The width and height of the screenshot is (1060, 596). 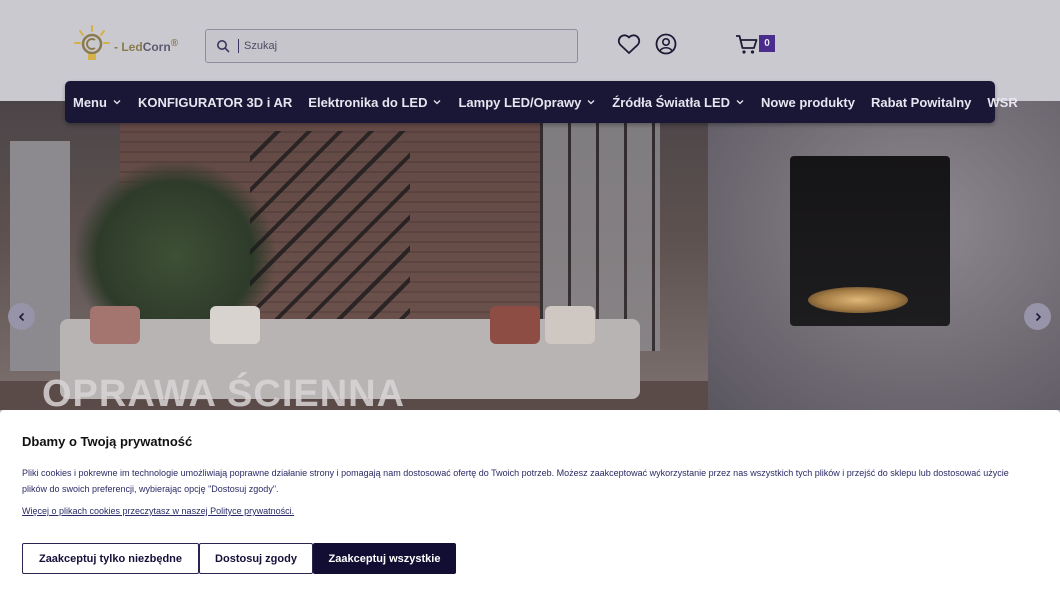 What do you see at coordinates (767, 43) in the screenshot?
I see `cart-count-badge: 0` at bounding box center [767, 43].